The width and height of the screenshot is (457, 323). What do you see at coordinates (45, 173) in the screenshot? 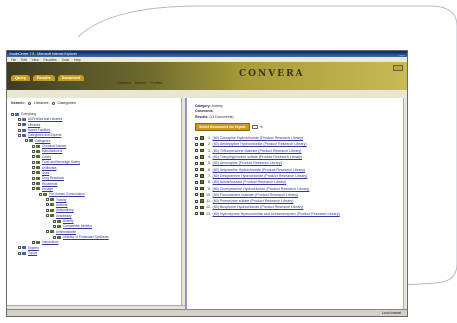
I see `tree-node-label: Uses` at bounding box center [45, 173].